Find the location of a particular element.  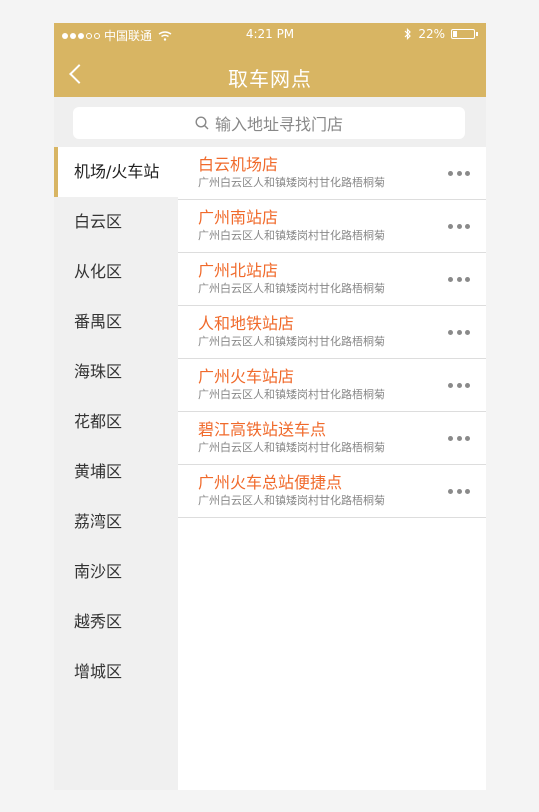

store-name: 广州南站店 is located at coordinates (238, 217).